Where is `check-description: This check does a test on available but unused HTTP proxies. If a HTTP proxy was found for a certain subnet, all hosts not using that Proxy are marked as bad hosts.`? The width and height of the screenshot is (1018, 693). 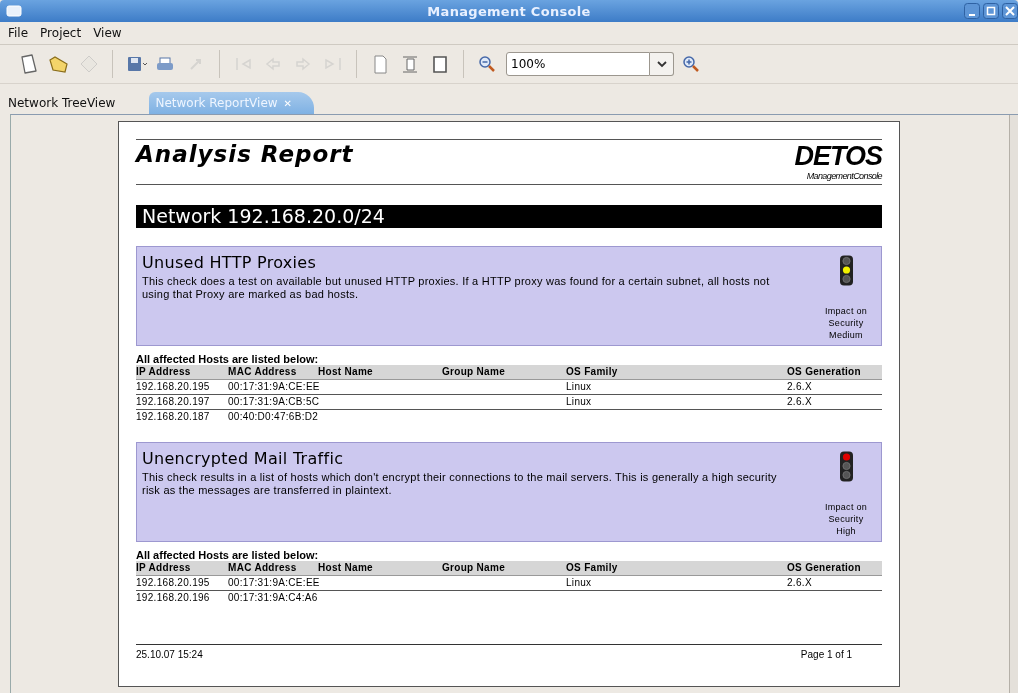 check-description: This check does a test on available but unused HTTP proxies. If a HTTP proxy was found for a certain subnet, all hosts not using that Proxy are marked as bad hosts. is located at coordinates (456, 288).